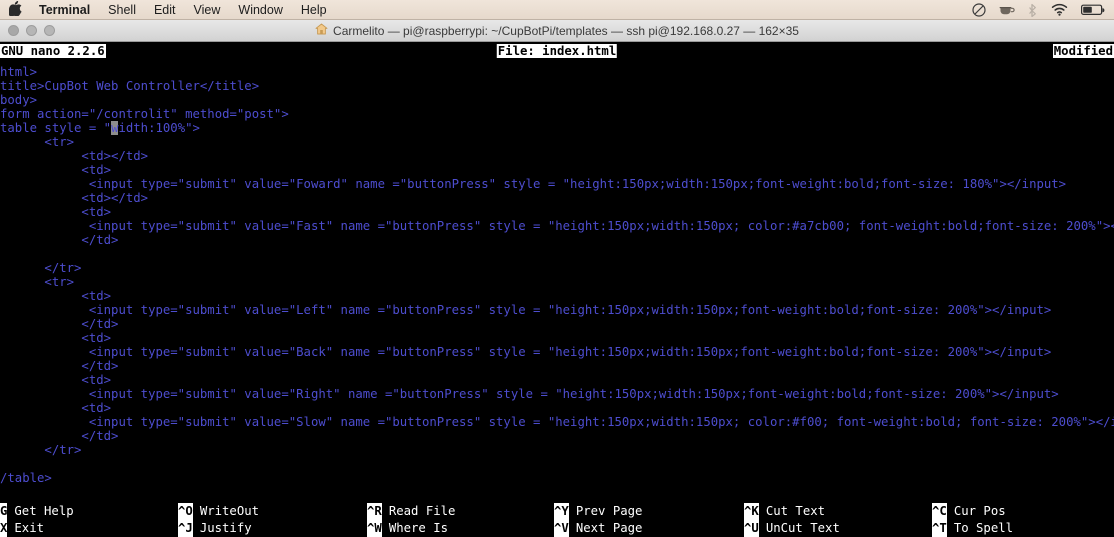 This screenshot has width=1114, height=537. What do you see at coordinates (418, 528) in the screenshot?
I see `shortcut-label: Where Is` at bounding box center [418, 528].